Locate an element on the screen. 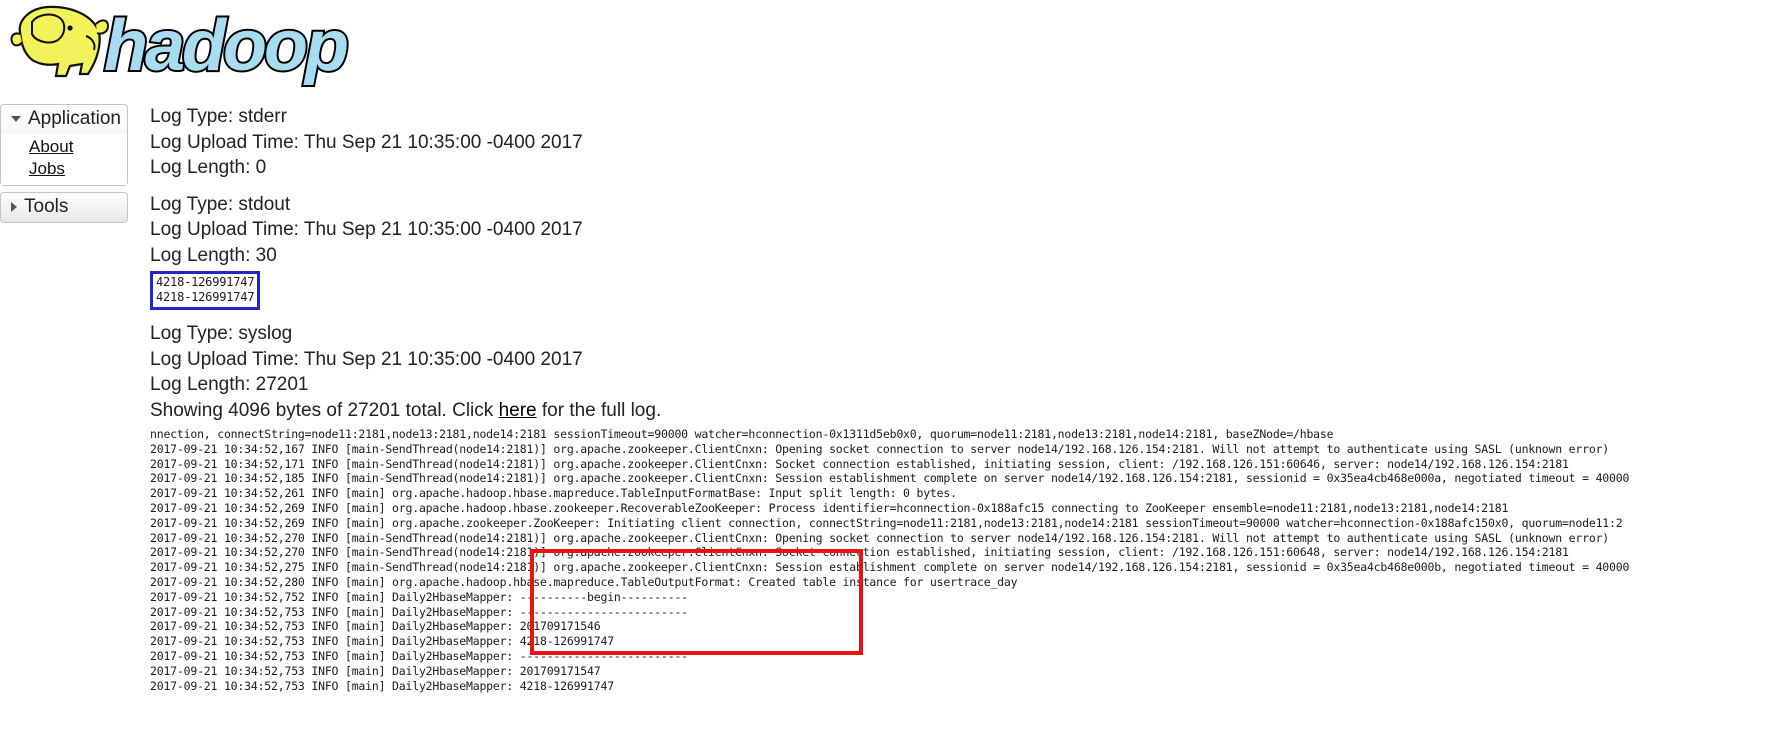  elephant-icon is located at coordinates (60, 41).